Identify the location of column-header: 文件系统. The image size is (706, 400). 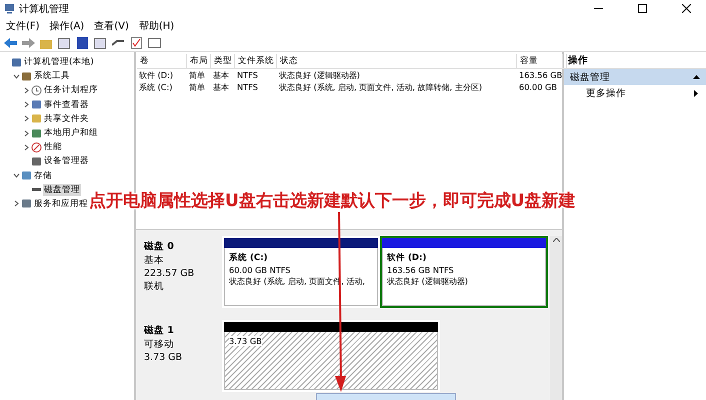
(256, 61).